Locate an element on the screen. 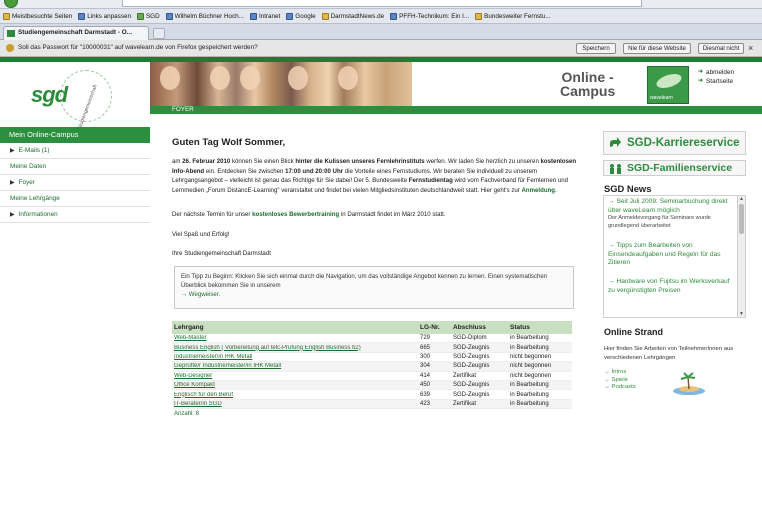  arrow-right-icon: ➜ is located at coordinates (701, 81).